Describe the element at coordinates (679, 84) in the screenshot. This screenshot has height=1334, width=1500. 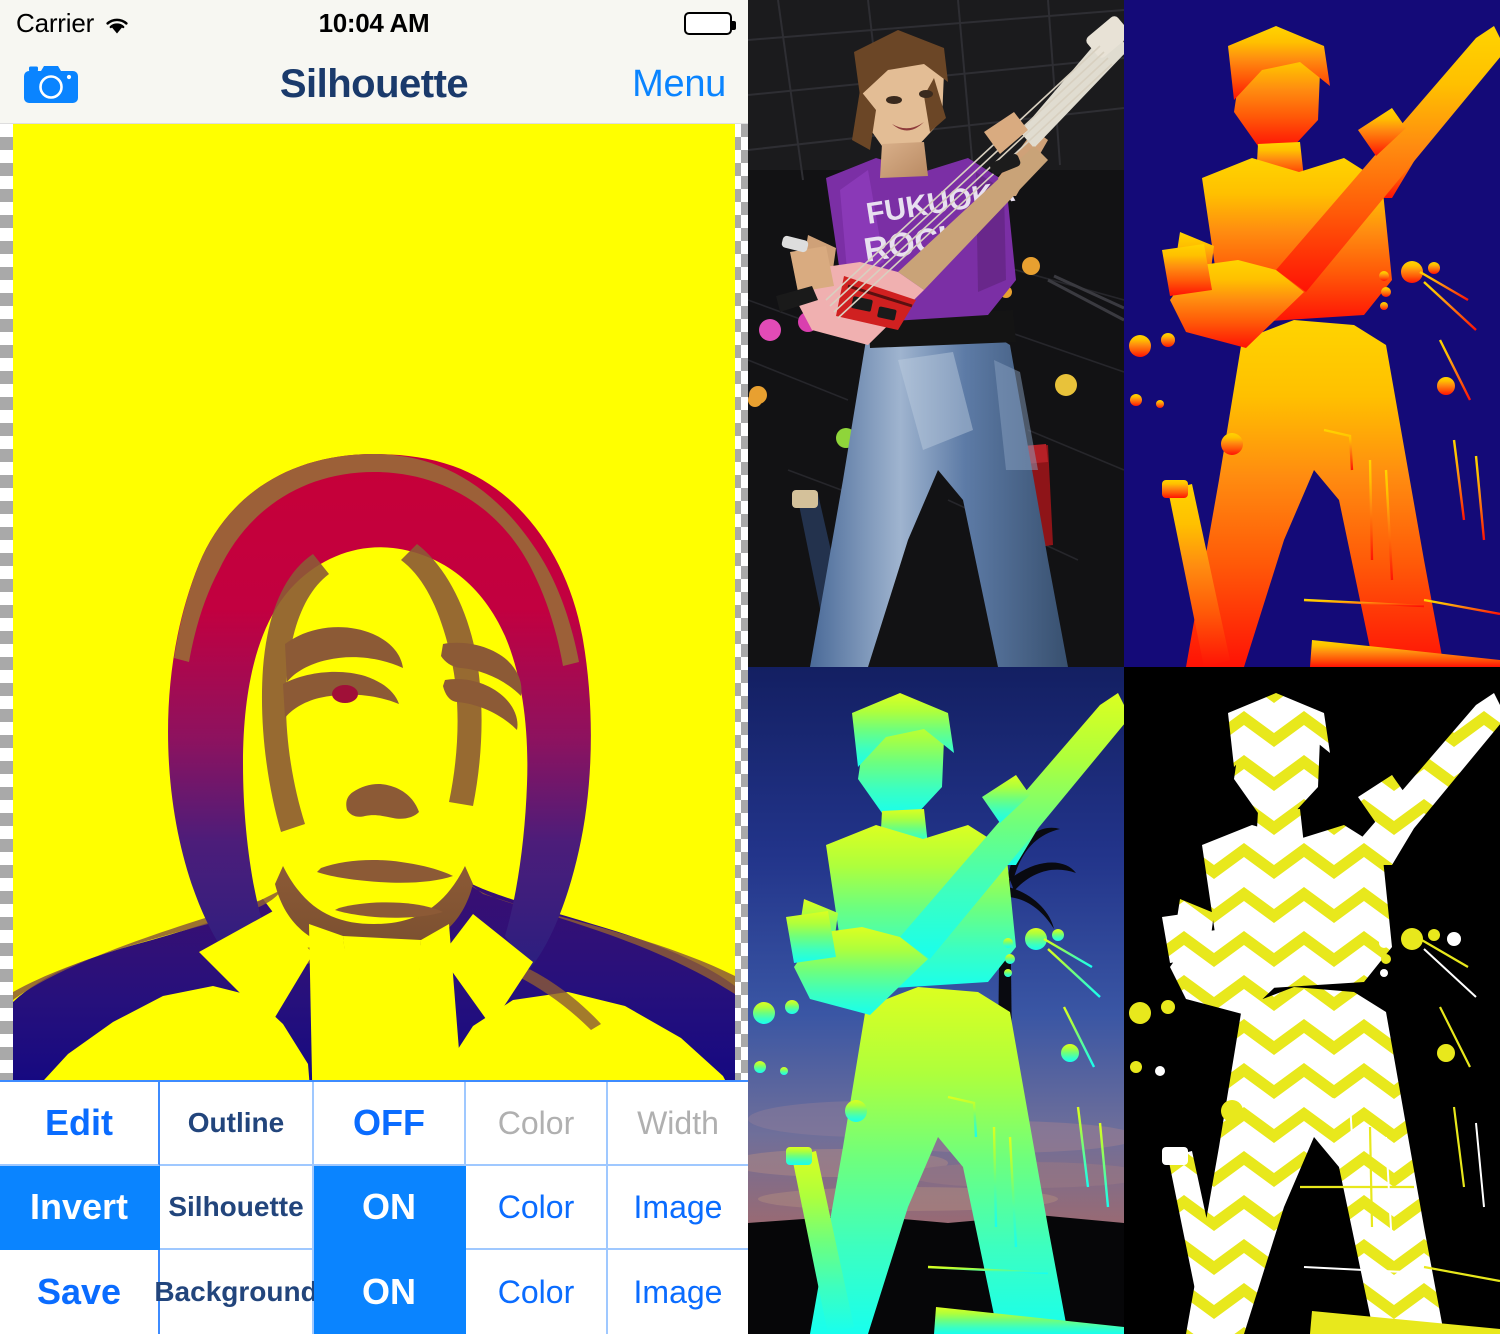
I see `menu-button: Menu` at that location.